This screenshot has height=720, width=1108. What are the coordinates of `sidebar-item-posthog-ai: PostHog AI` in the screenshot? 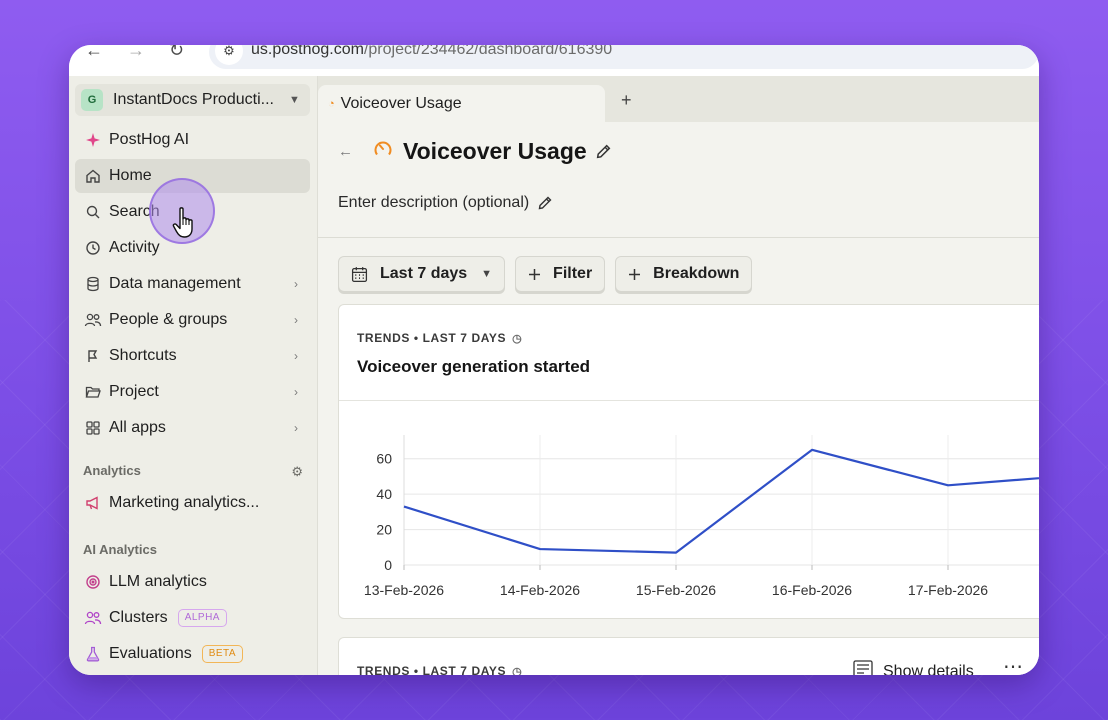 It's located at (192, 140).